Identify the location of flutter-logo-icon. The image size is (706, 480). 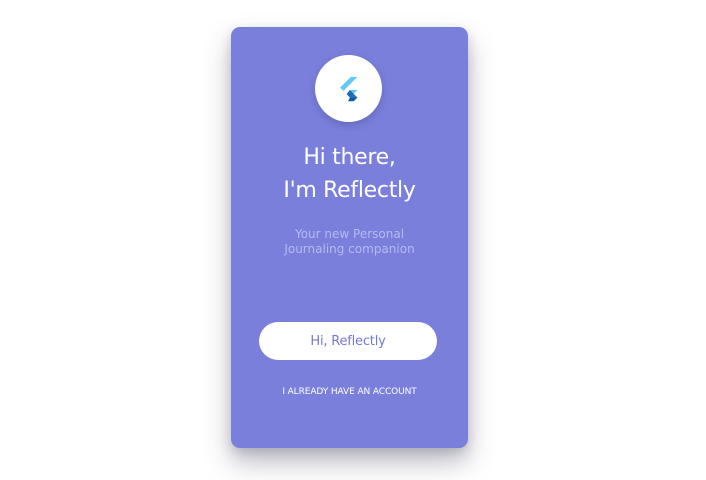
(348, 88).